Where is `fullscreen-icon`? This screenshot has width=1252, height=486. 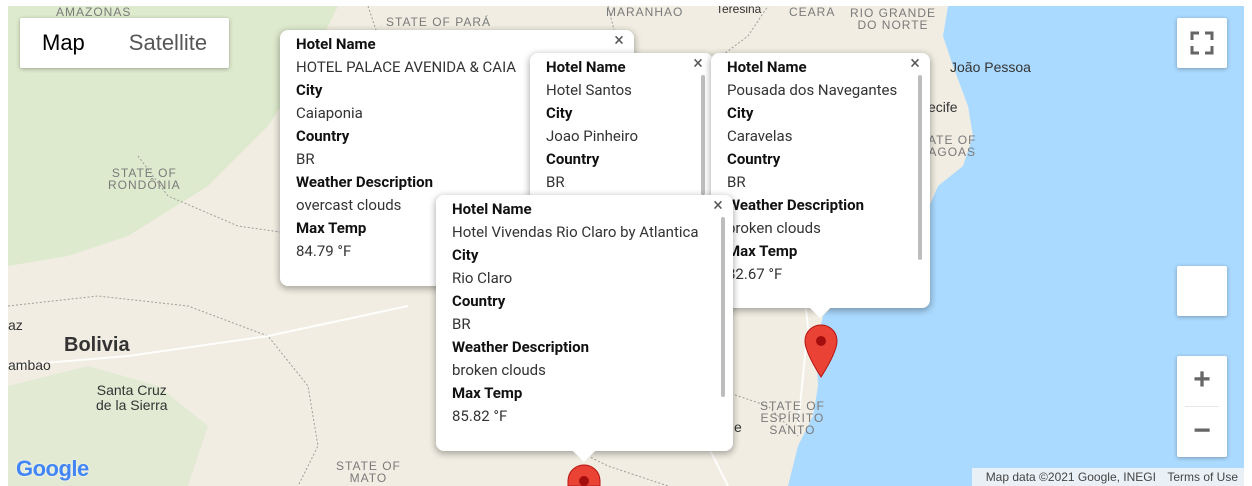 fullscreen-icon is located at coordinates (1202, 43).